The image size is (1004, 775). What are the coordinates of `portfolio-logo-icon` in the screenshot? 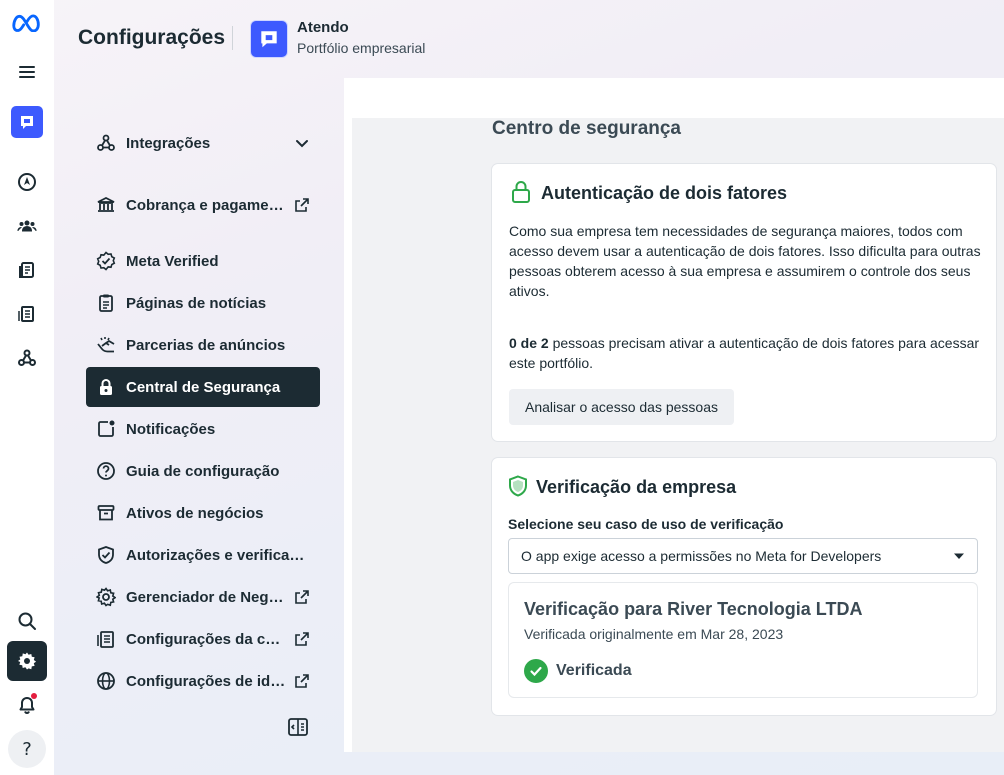 It's located at (269, 39).